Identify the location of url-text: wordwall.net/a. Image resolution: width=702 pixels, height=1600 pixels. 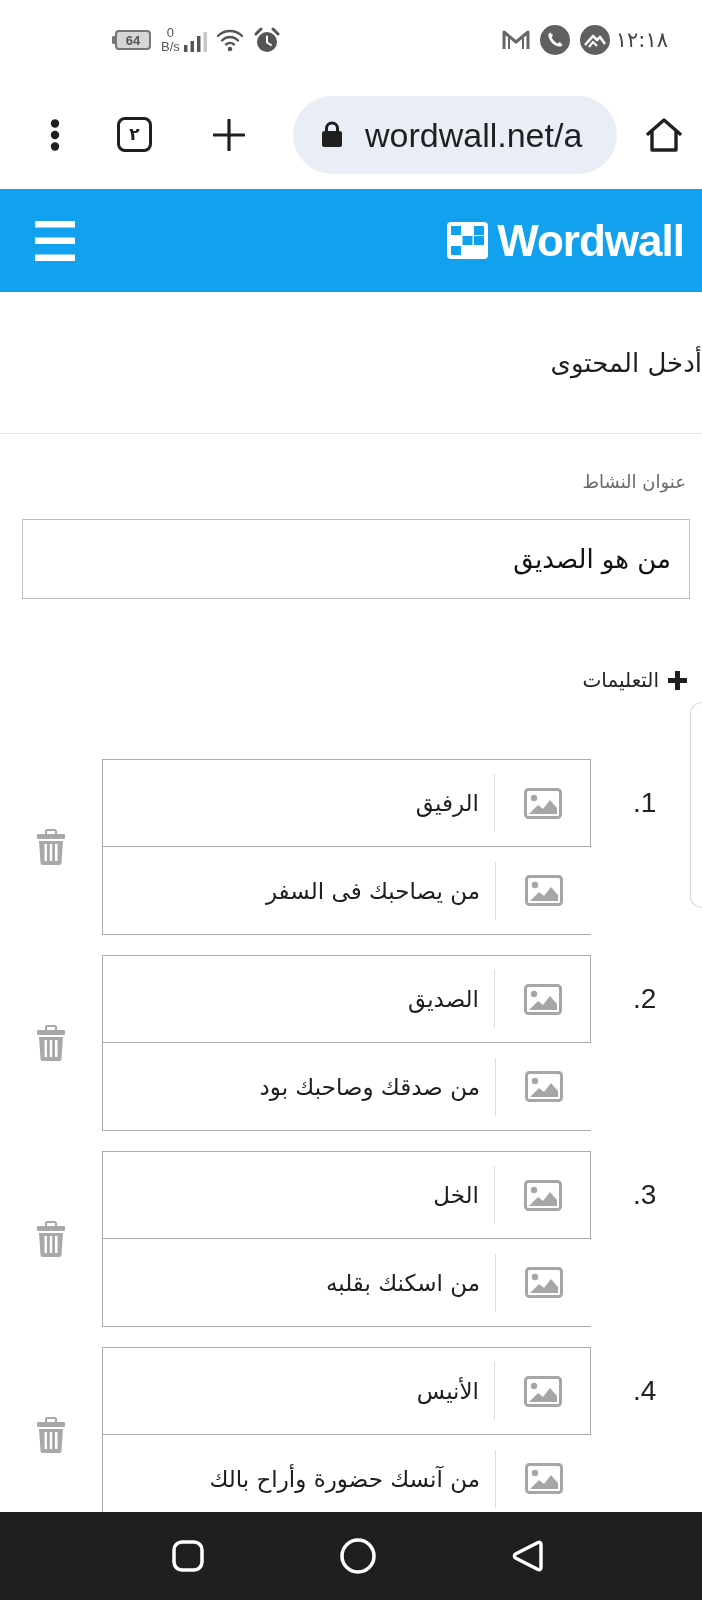
(474, 134).